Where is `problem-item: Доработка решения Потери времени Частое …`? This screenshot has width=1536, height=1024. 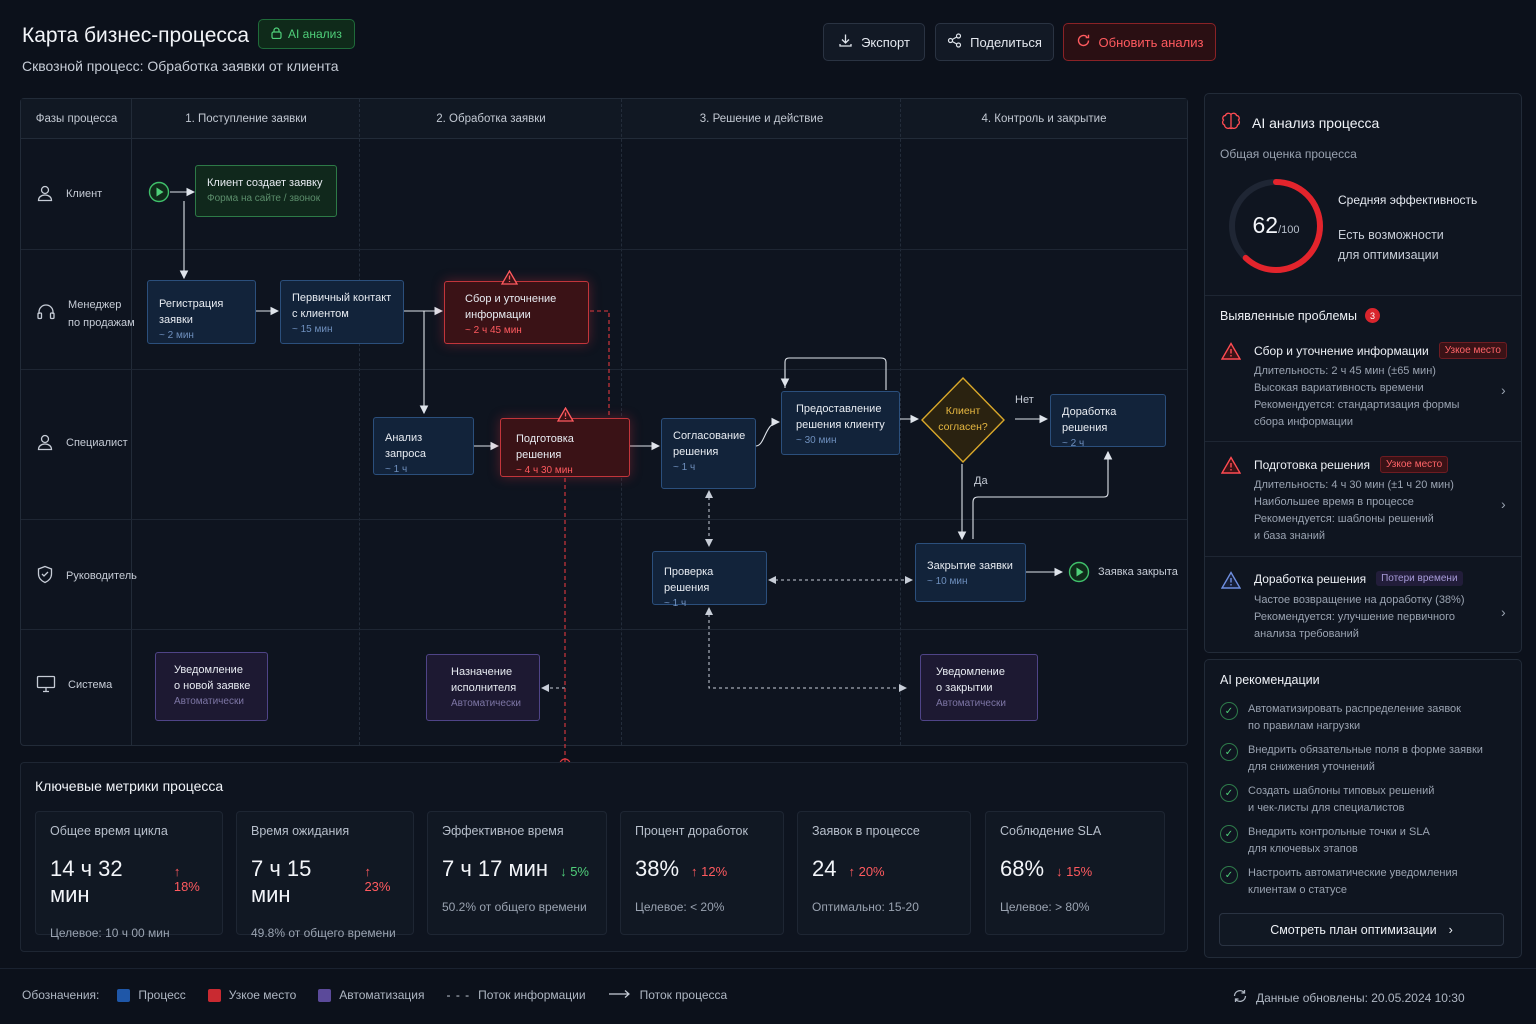
problem-item: Доработка решения Потери времени Частое … is located at coordinates (1363, 606).